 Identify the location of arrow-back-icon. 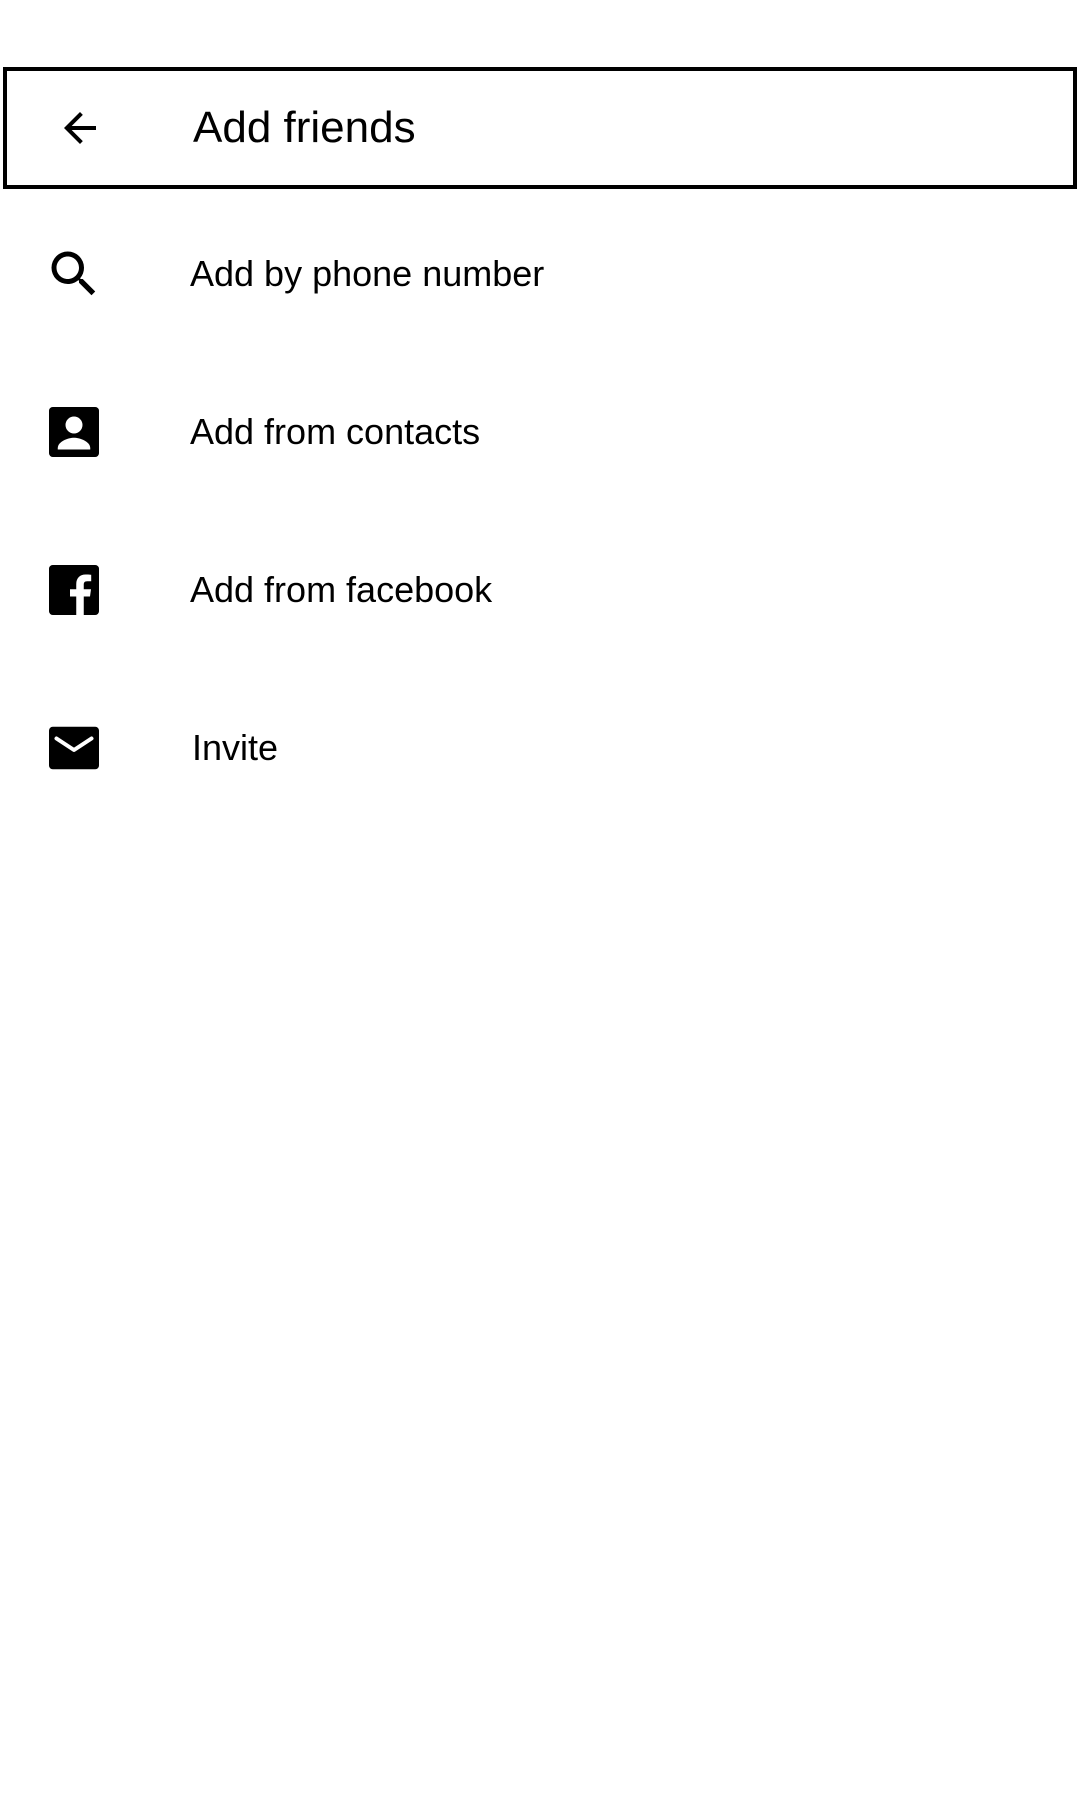
(80, 128).